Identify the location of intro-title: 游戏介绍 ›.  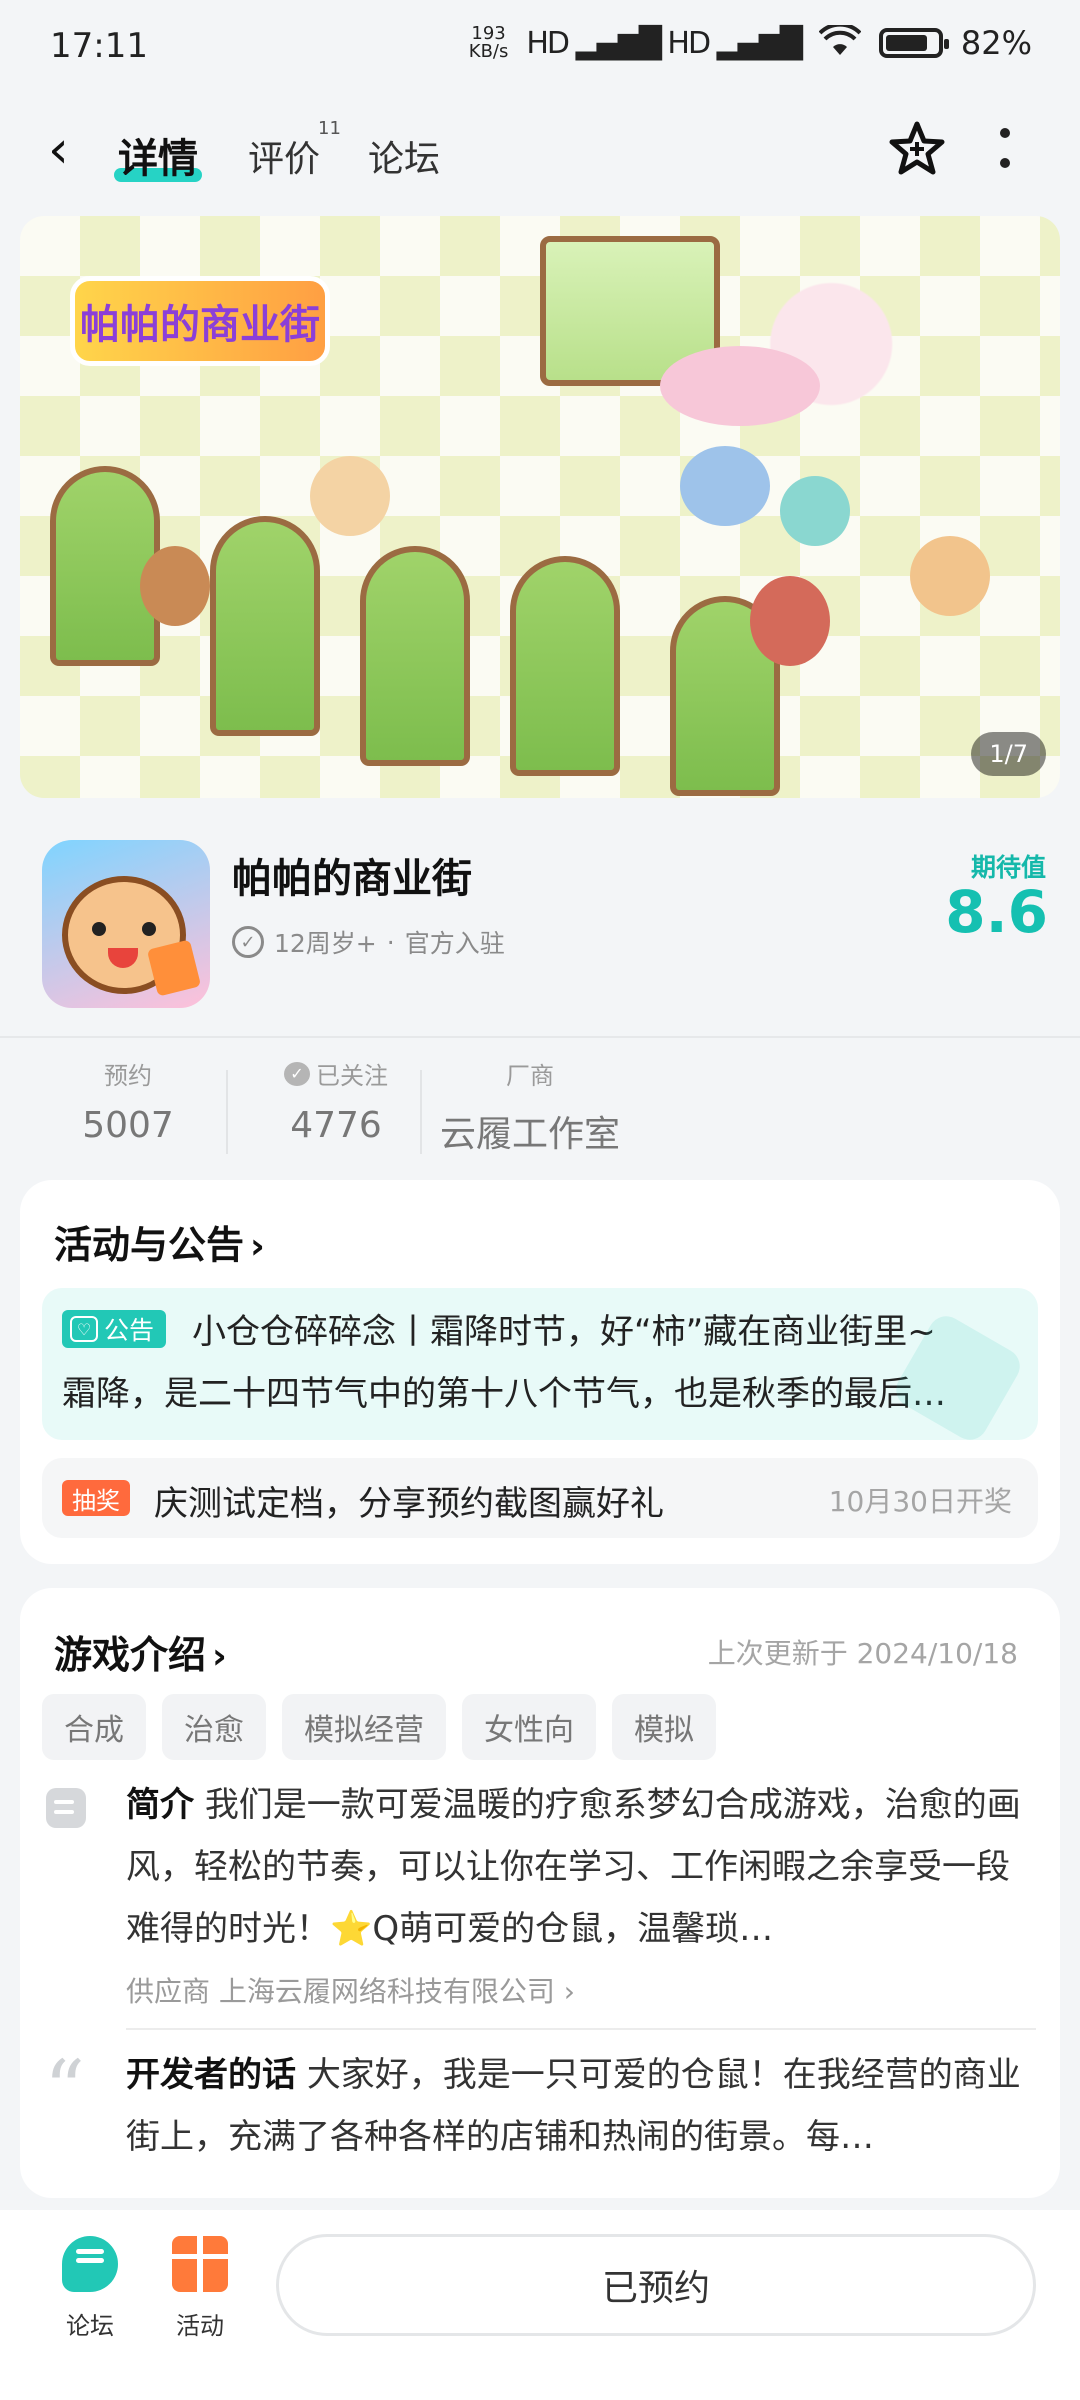
(140, 1651).